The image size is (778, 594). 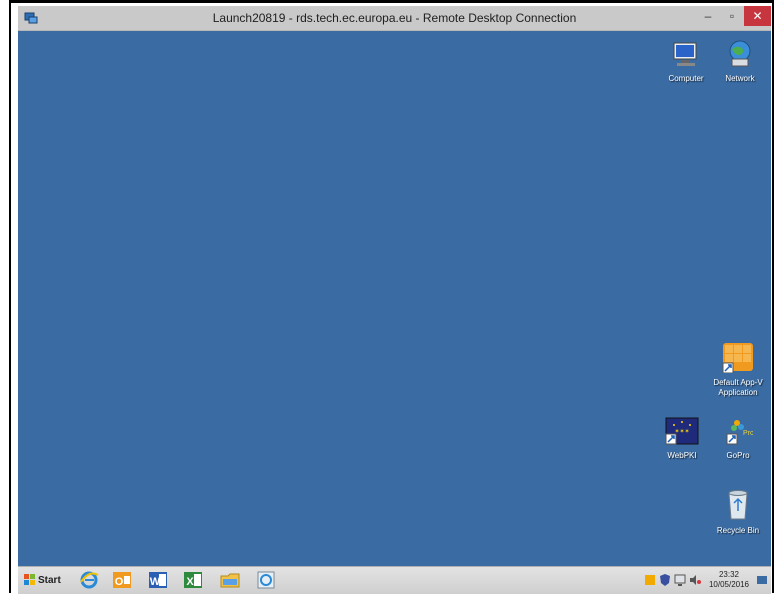 I want to click on desktop-icon-label: Computer, so click(x=686, y=78).